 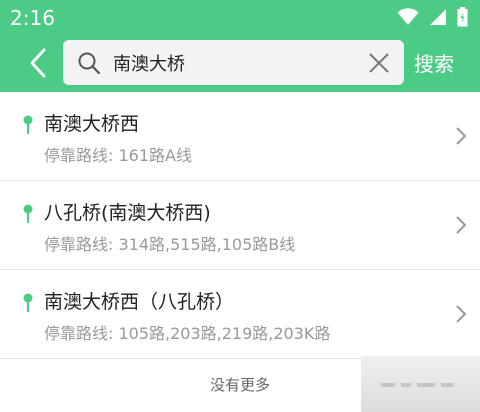 What do you see at coordinates (127, 213) in the screenshot?
I see `stop-name: 八孔桥(南澳大桥西)` at bounding box center [127, 213].